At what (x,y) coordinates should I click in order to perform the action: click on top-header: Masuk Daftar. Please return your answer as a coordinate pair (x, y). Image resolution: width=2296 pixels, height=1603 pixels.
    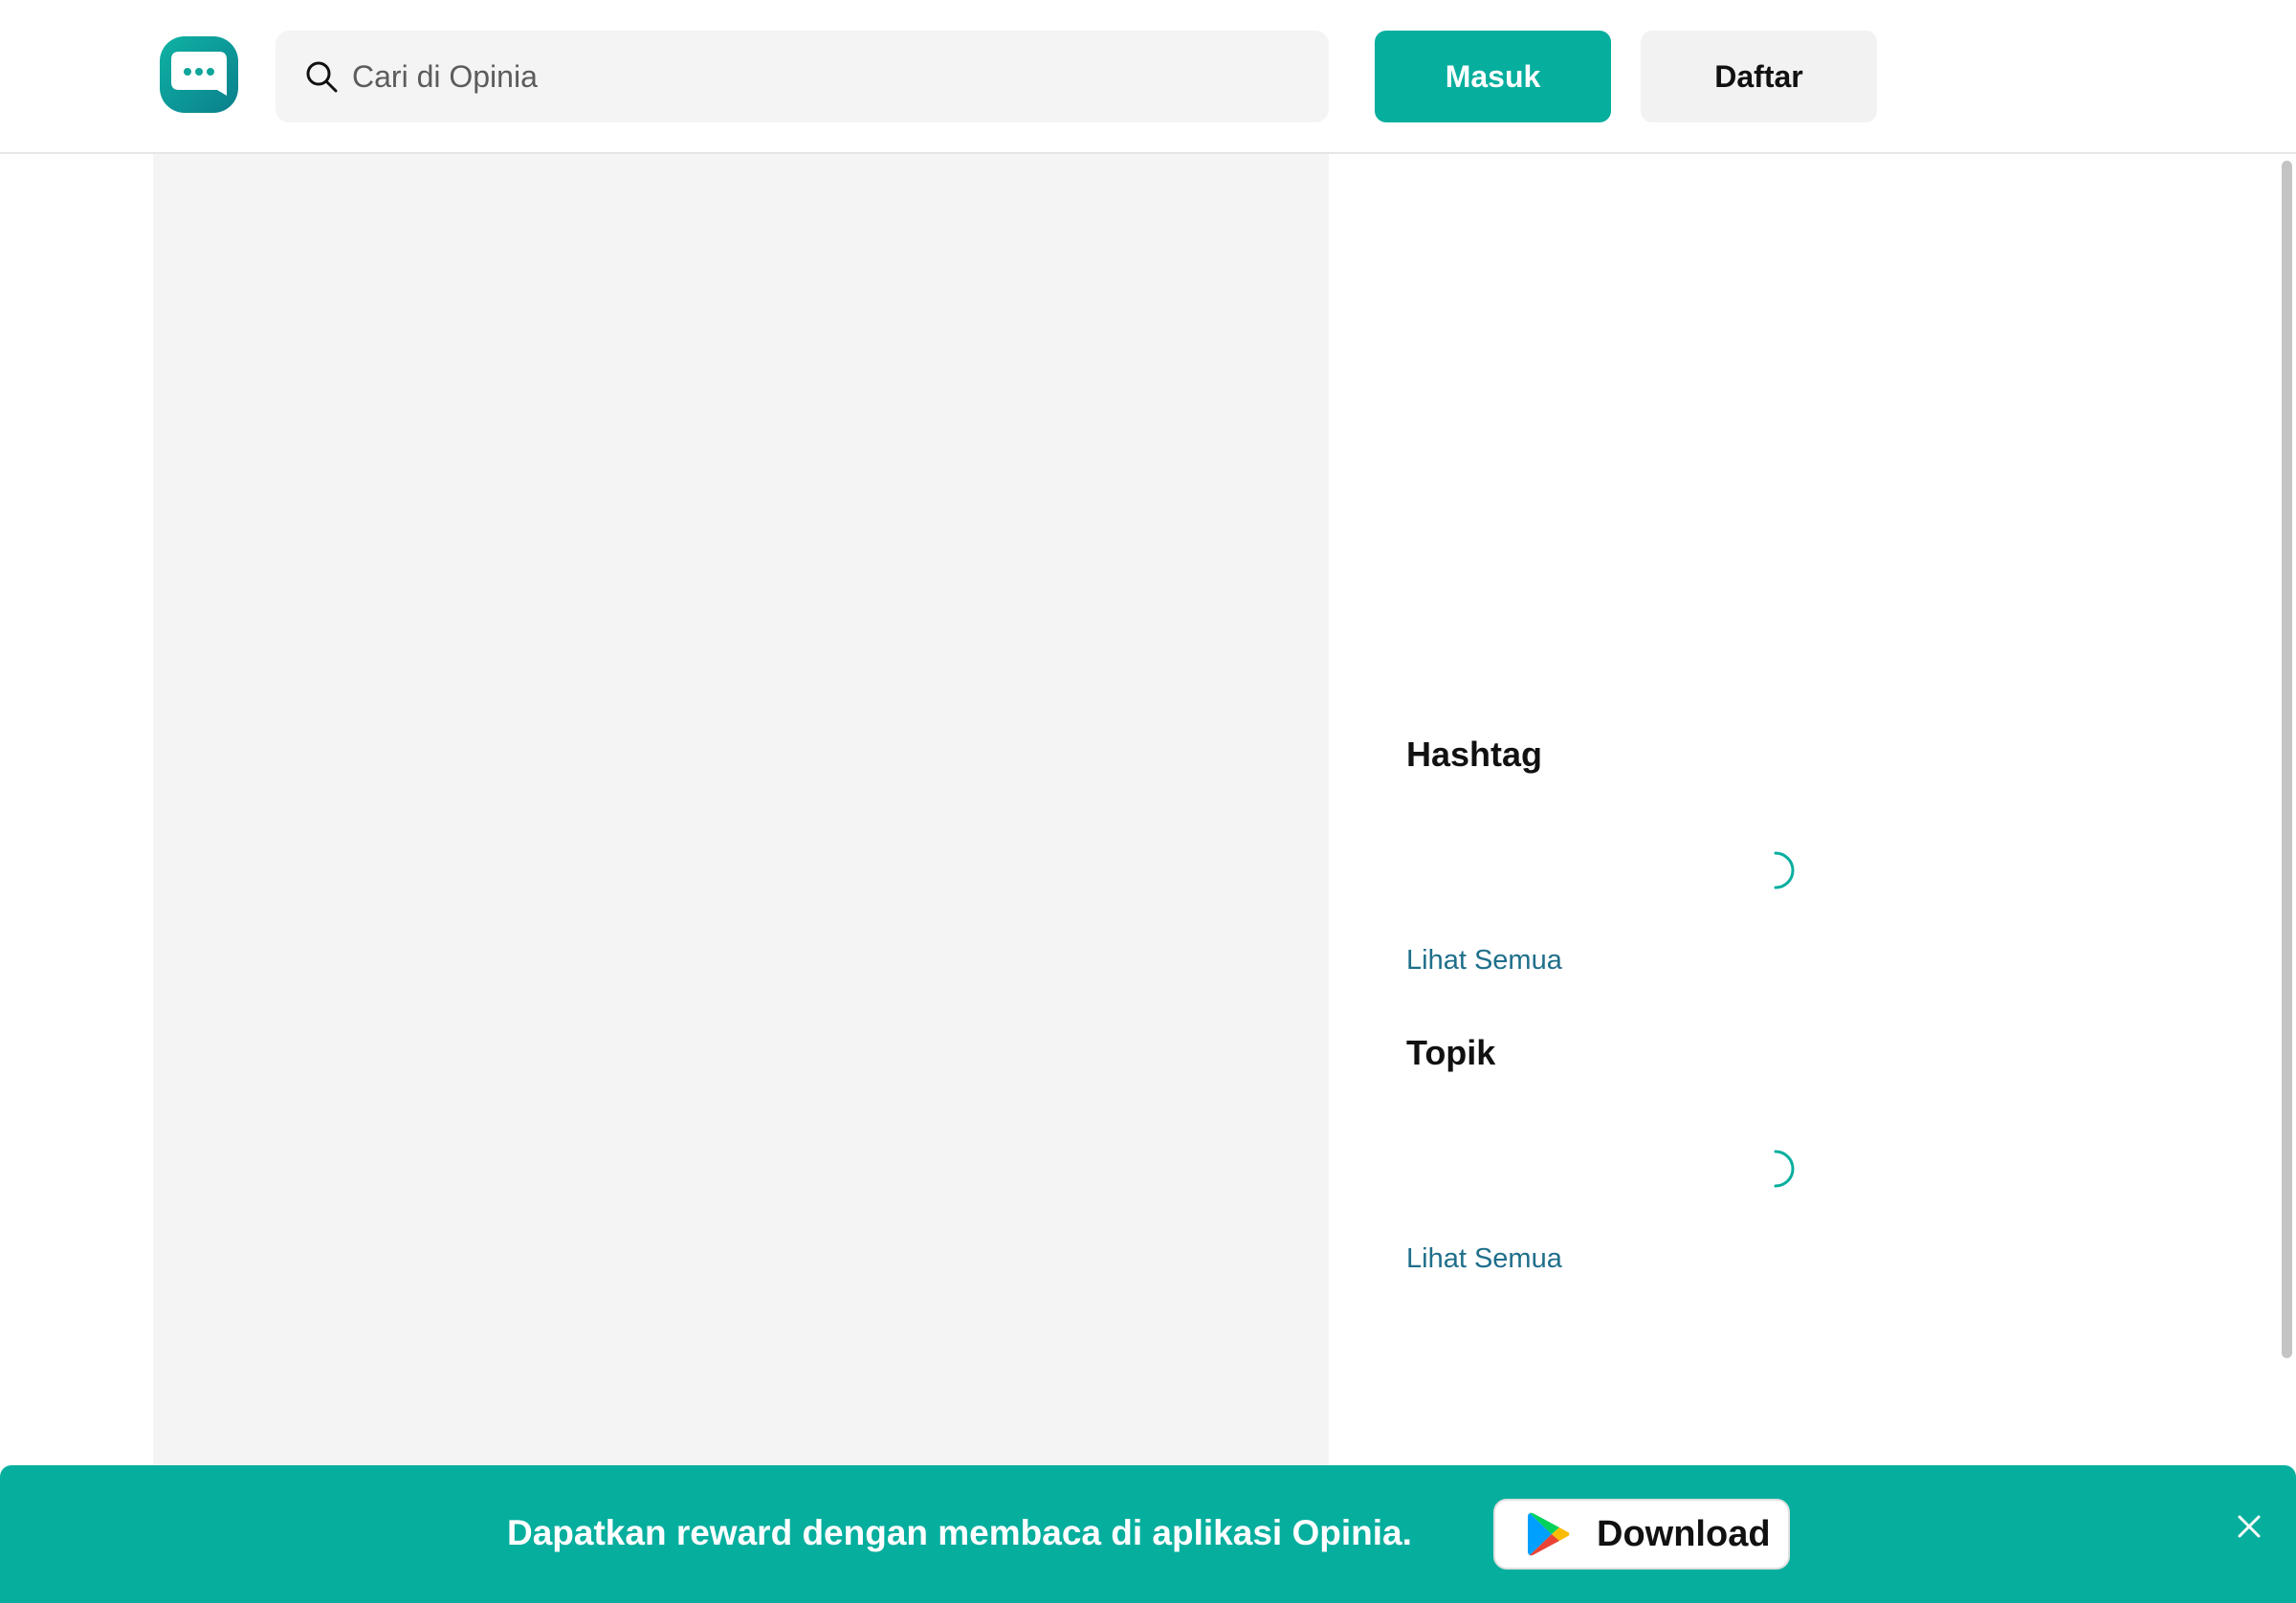
    Looking at the image, I should click on (1148, 77).